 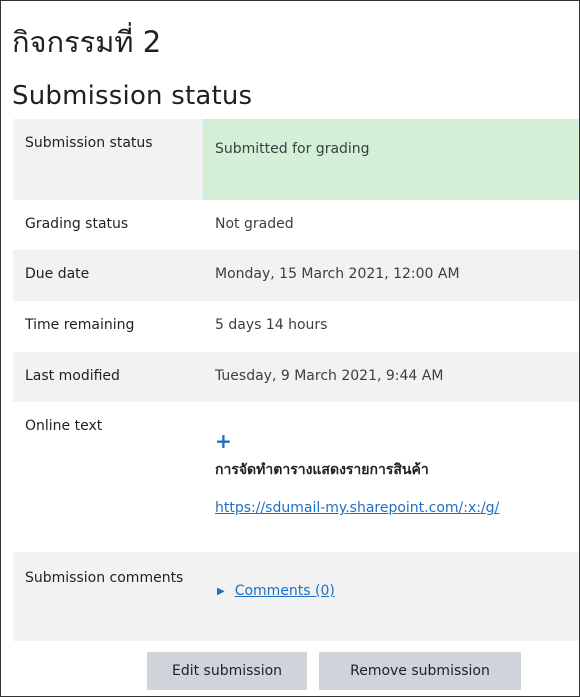 I want to click on comments-toggle: ▶ Comments (0), so click(x=397, y=591).